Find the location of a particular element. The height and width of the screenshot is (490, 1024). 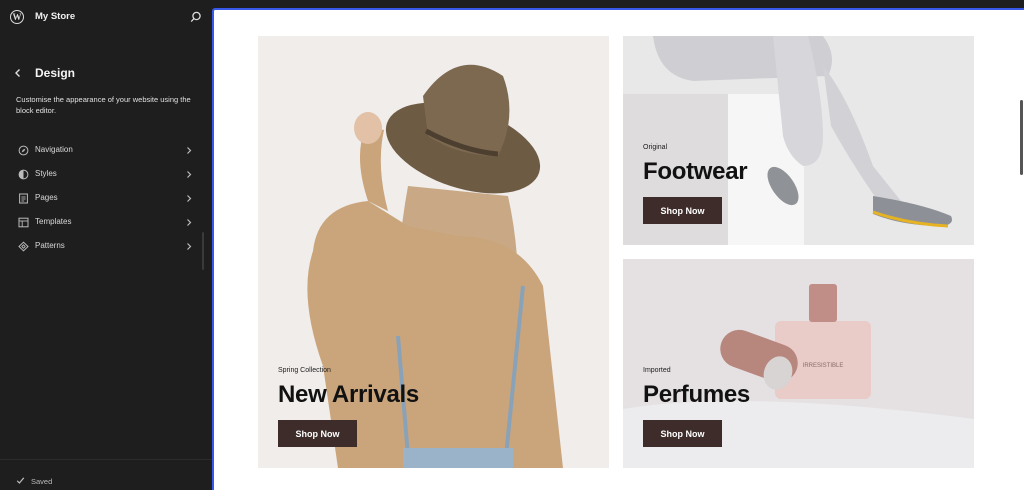

promo-card-footwear: Original Footwear Shop Now is located at coordinates (798, 140).